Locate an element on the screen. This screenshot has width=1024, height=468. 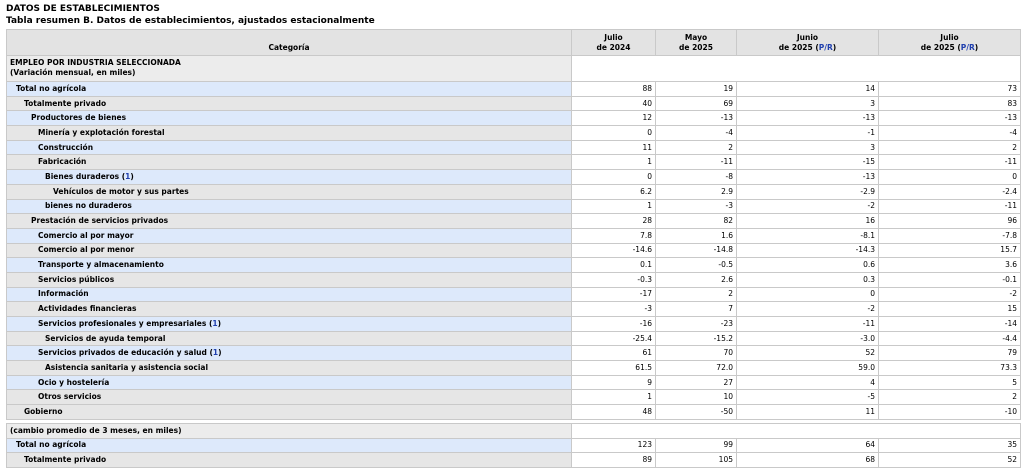
header-jul-2025: Julio de 2025 (P/R) is located at coordinates (949, 42).